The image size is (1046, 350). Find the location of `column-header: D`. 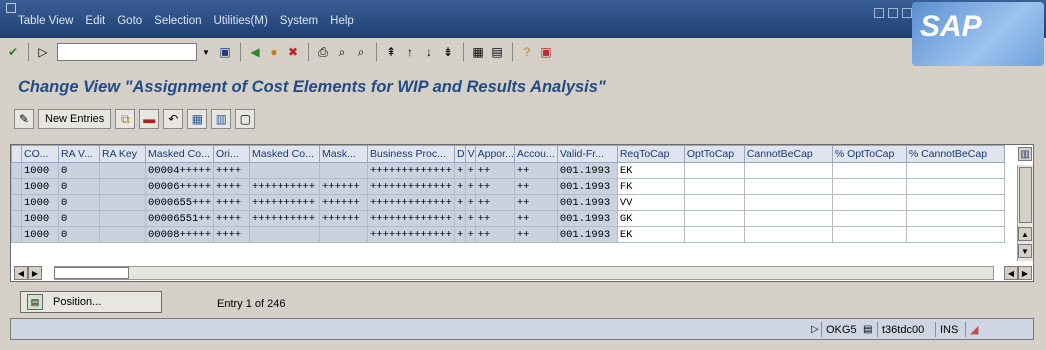

column-header: D is located at coordinates (460, 154).